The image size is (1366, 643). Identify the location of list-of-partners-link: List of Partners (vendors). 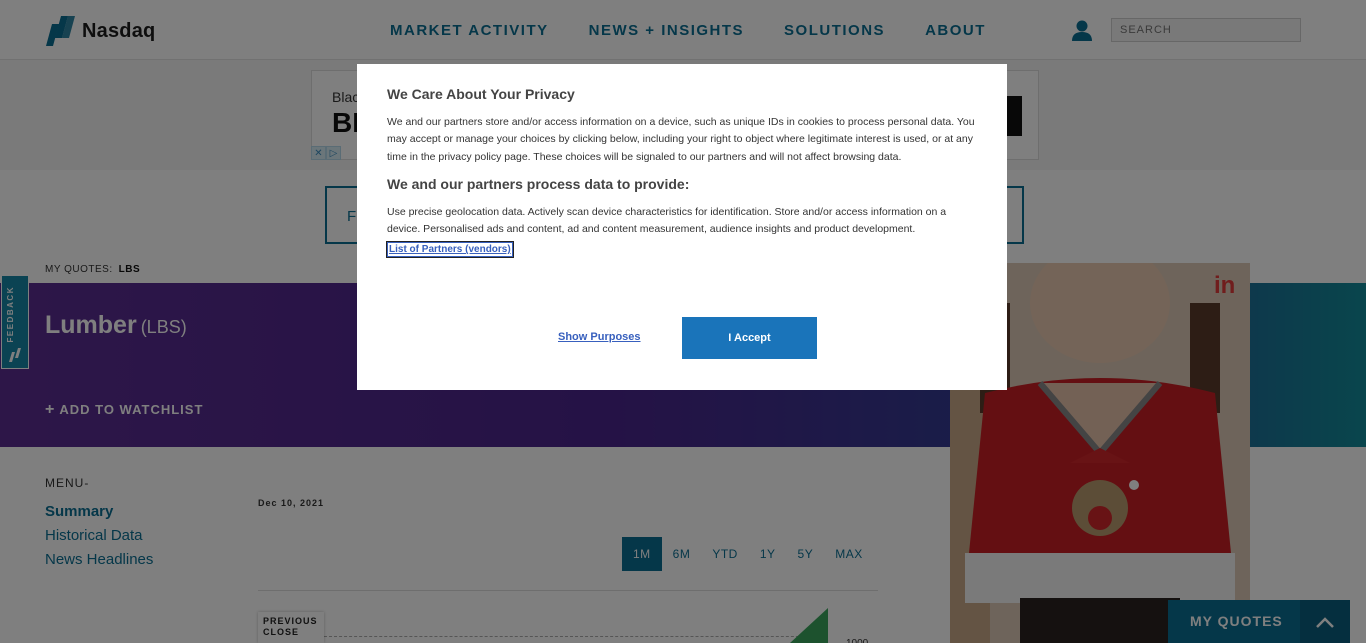
(450, 250).